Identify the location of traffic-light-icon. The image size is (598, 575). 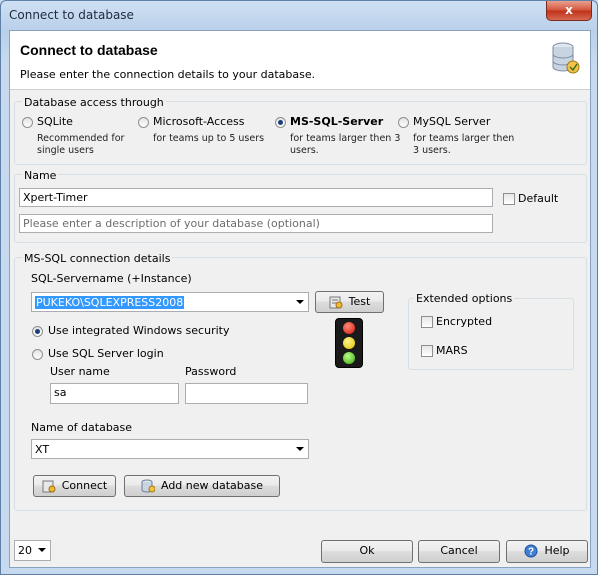
(349, 343).